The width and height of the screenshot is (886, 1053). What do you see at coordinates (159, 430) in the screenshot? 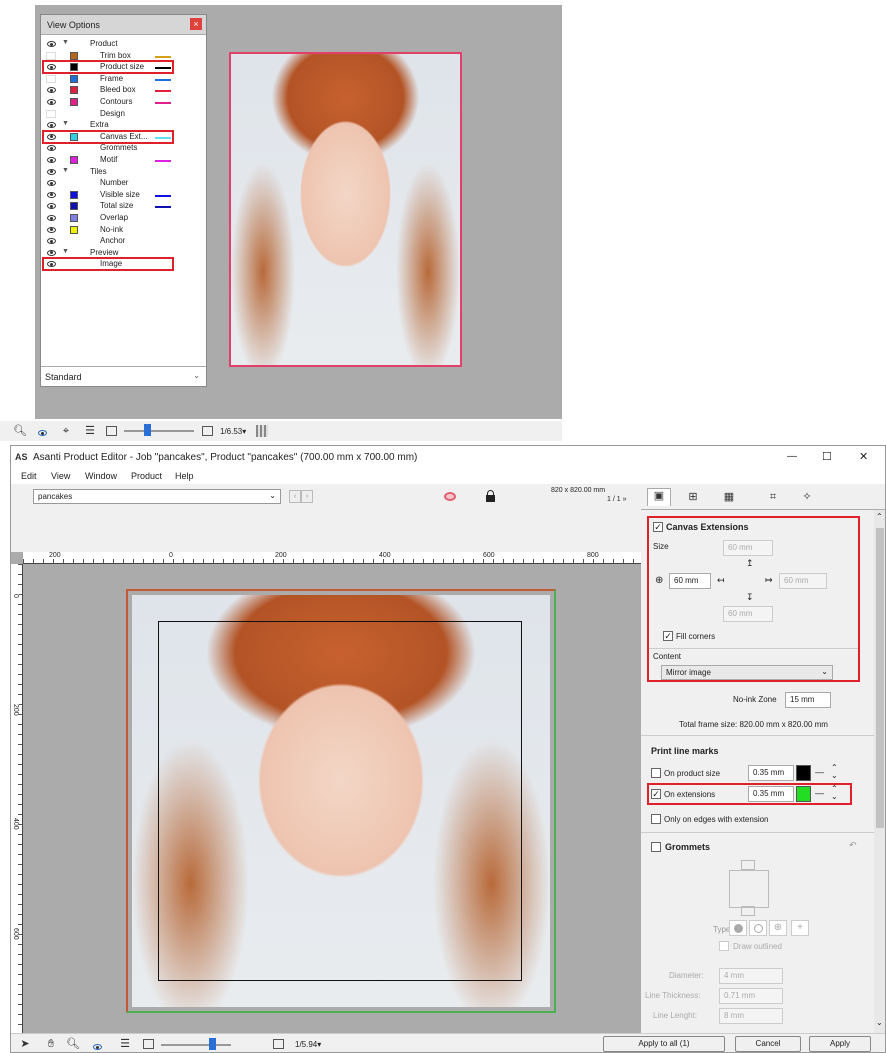
I see `zoom-slider` at bounding box center [159, 430].